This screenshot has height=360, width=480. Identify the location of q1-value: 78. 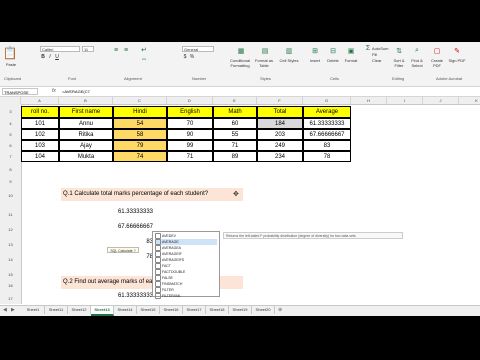
(133, 257).